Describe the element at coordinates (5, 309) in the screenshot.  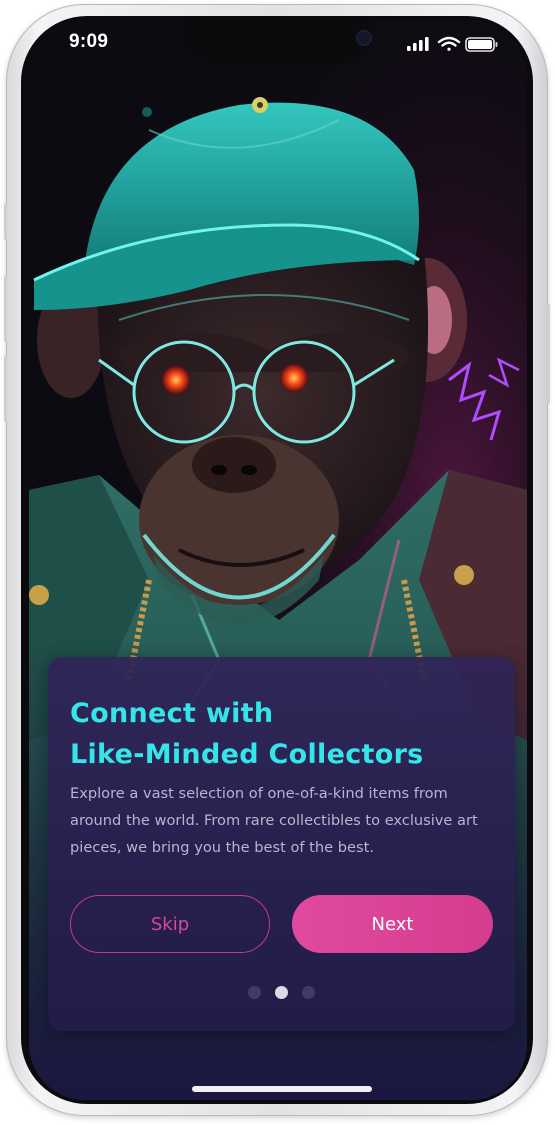
I see `volume-up-button` at that location.